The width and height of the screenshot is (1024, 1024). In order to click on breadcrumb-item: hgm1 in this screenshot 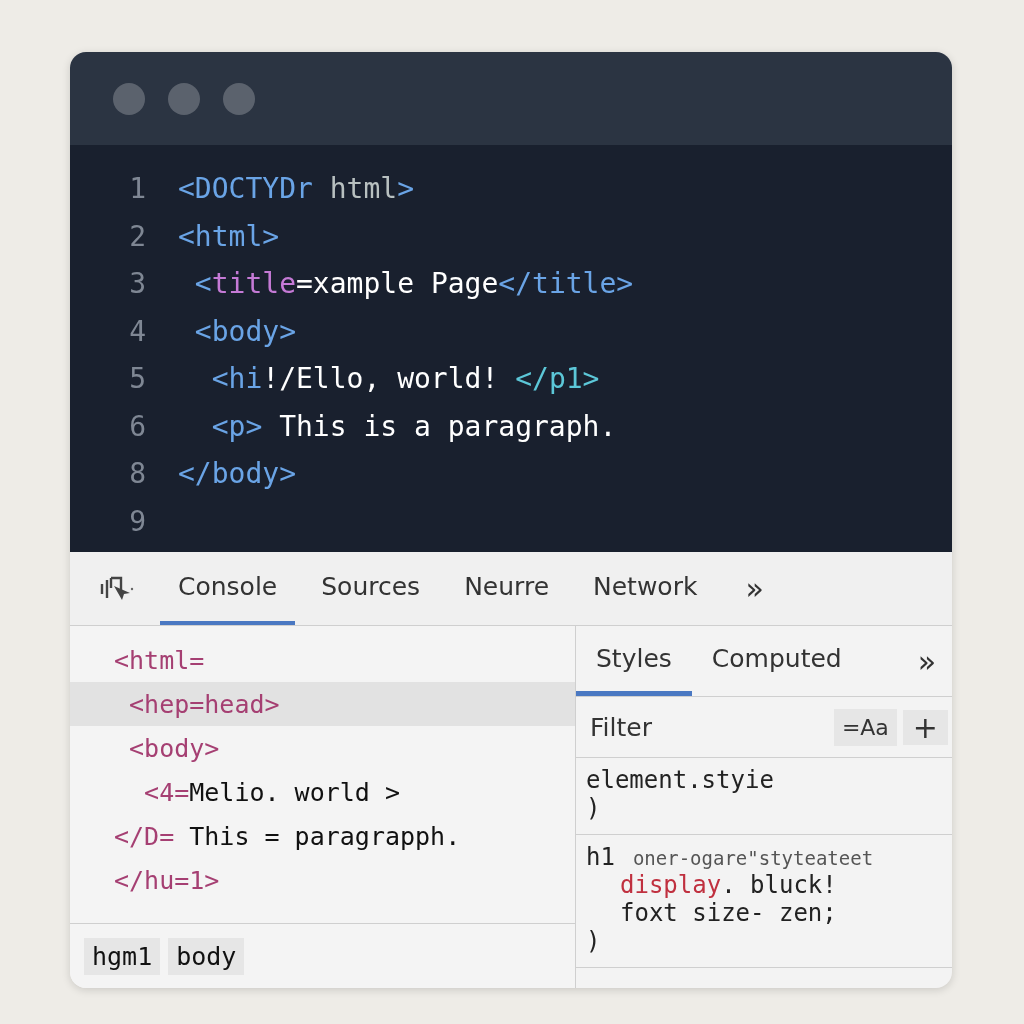, I will do `click(122, 956)`.